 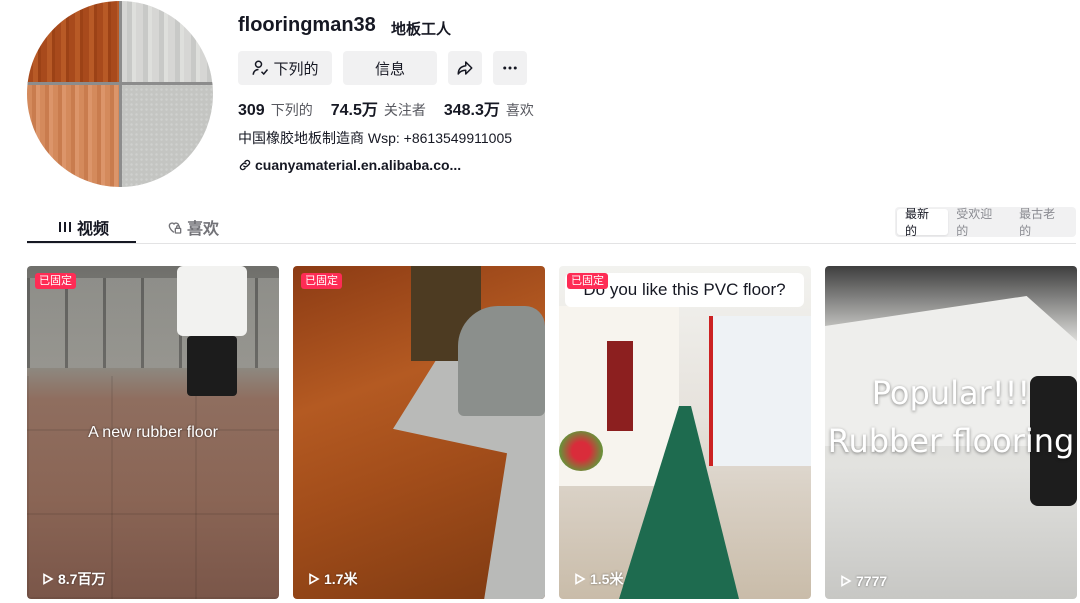 I want to click on sort-option-popular: 受欢迎的, so click(x=979, y=222).